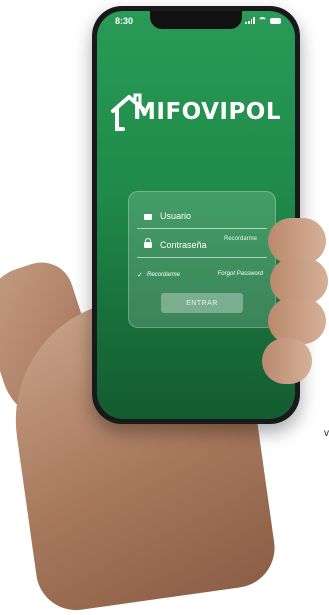  I want to click on forgot-password-link: Forgot Password, so click(240, 274).